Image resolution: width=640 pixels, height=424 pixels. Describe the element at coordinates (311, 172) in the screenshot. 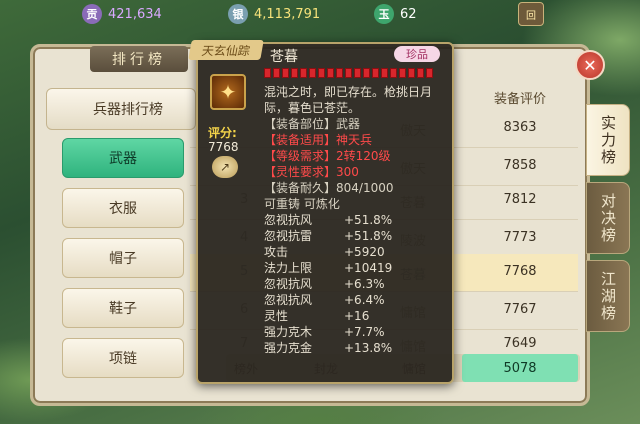

I see `info-spirit: 【灵性要求】300` at that location.